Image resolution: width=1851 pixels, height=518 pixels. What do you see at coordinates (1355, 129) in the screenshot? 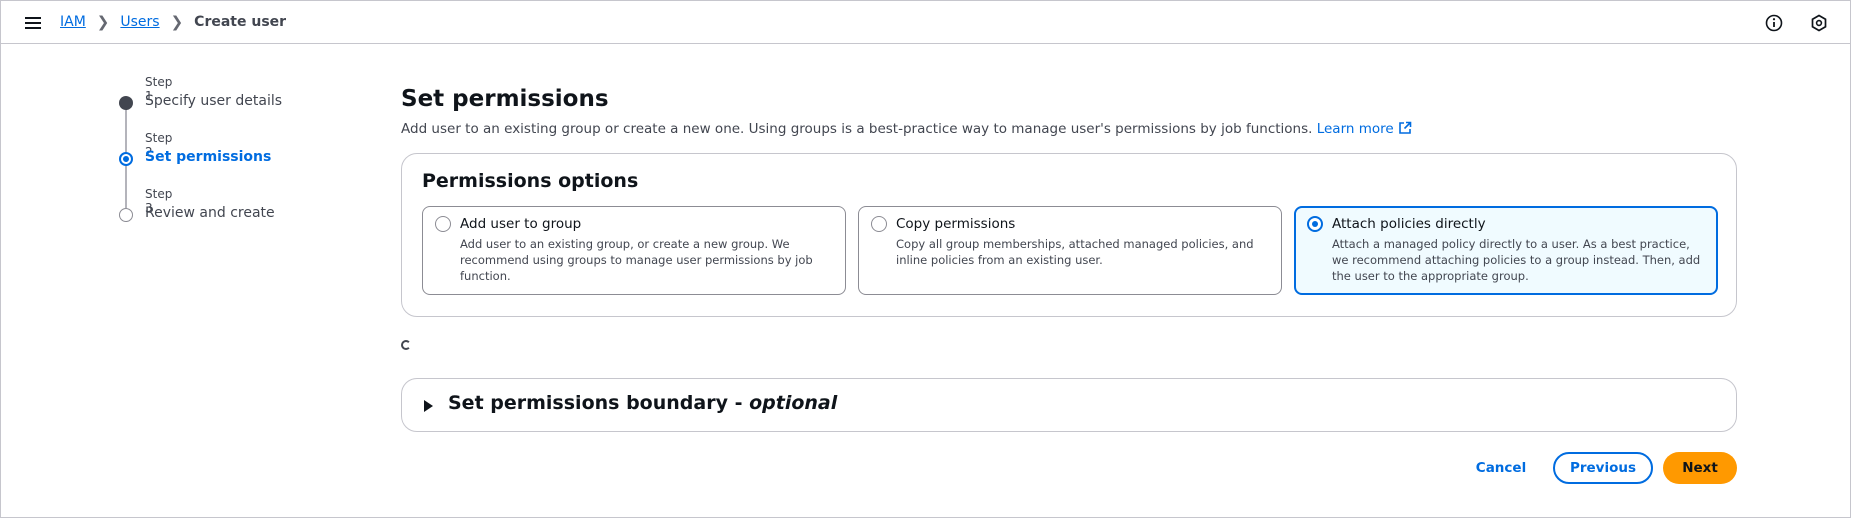
I see `learn-more-label: Learn more` at bounding box center [1355, 129].